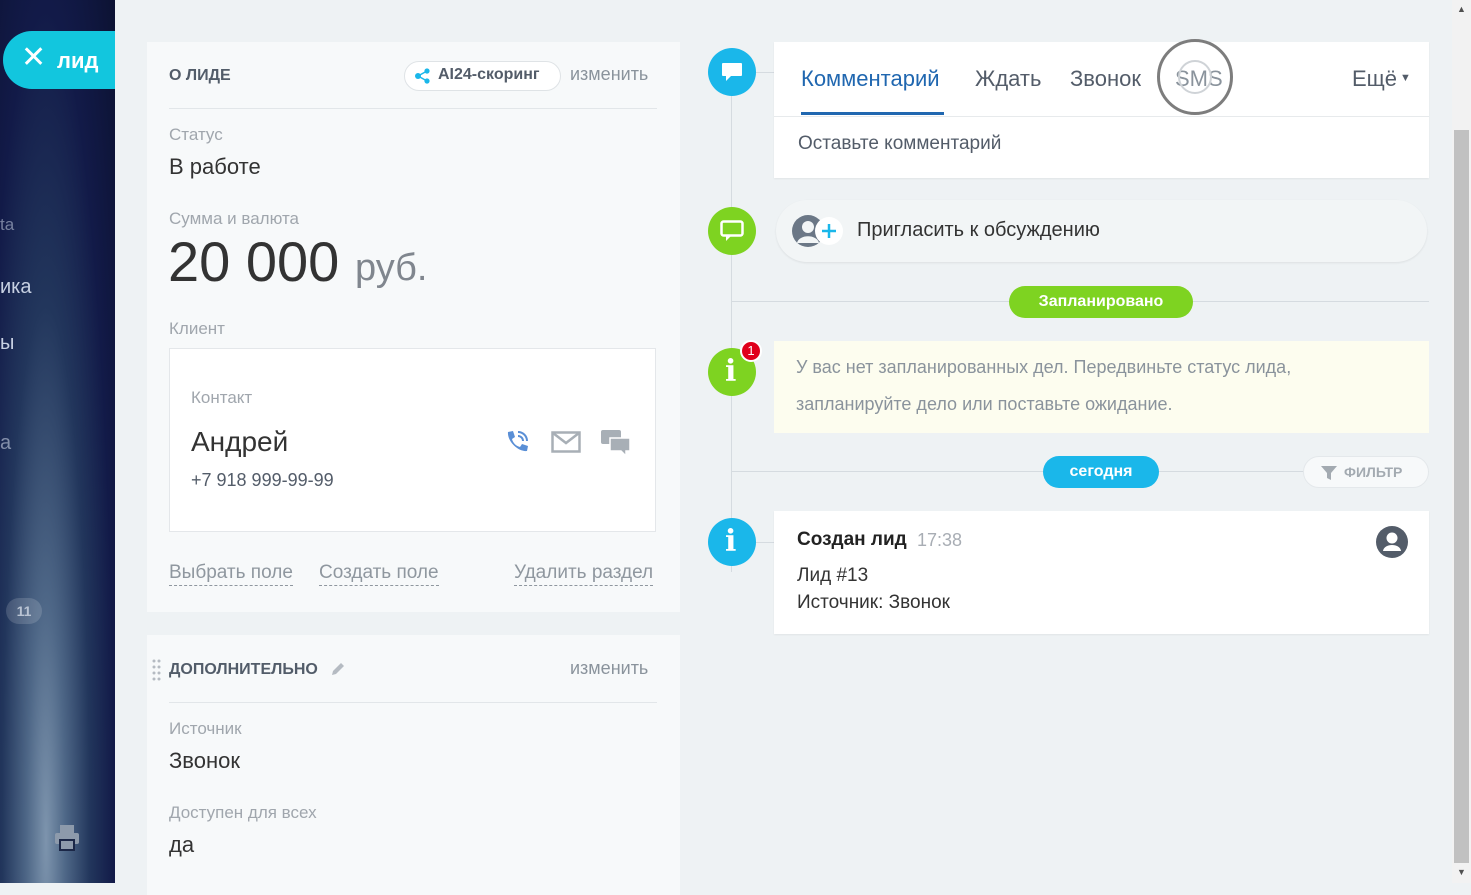  Describe the element at coordinates (205, 728) in the screenshot. I see `source-label: Источник` at that location.